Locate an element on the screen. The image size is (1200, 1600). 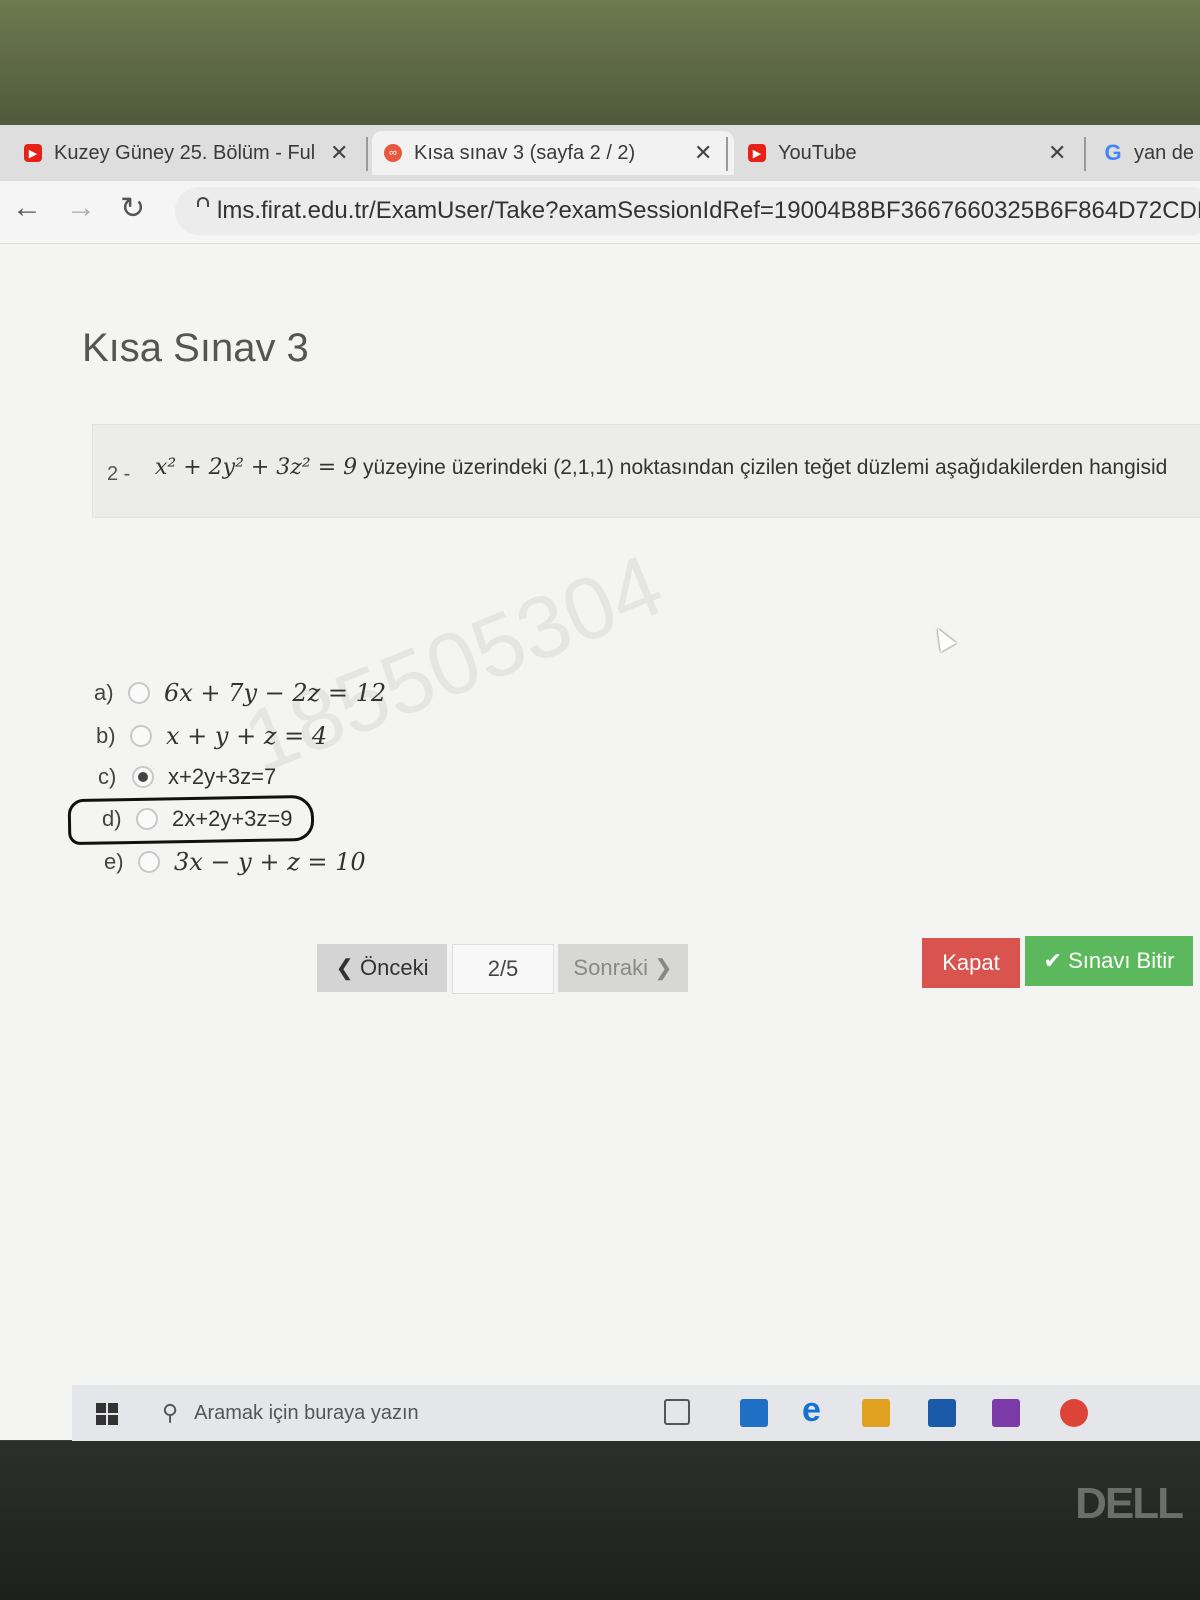
option-a: a) 6x + 7y − 2z = 12 is located at coordinates (240, 693).